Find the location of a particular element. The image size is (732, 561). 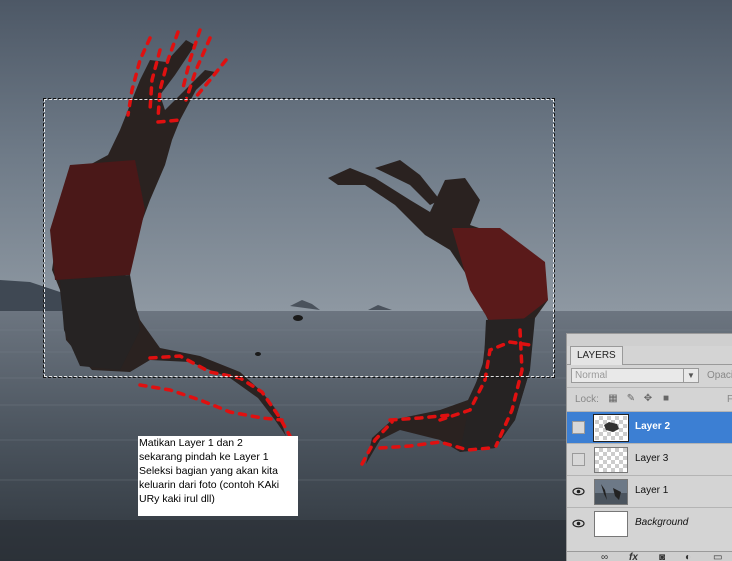

lock-move-icon: ✥ is located at coordinates (648, 399).